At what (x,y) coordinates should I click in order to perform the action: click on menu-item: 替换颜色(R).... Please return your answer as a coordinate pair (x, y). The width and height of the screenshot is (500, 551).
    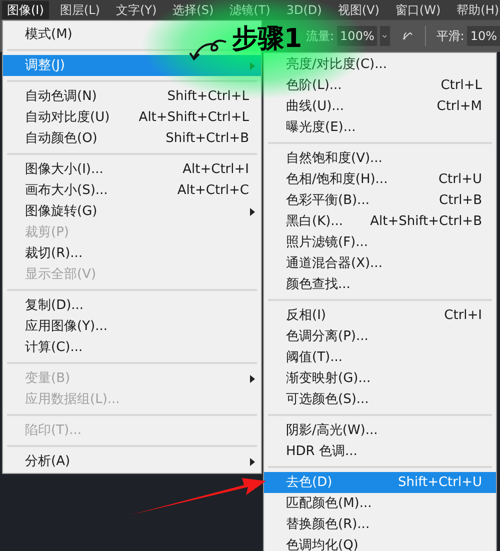
    Looking at the image, I should click on (328, 524).